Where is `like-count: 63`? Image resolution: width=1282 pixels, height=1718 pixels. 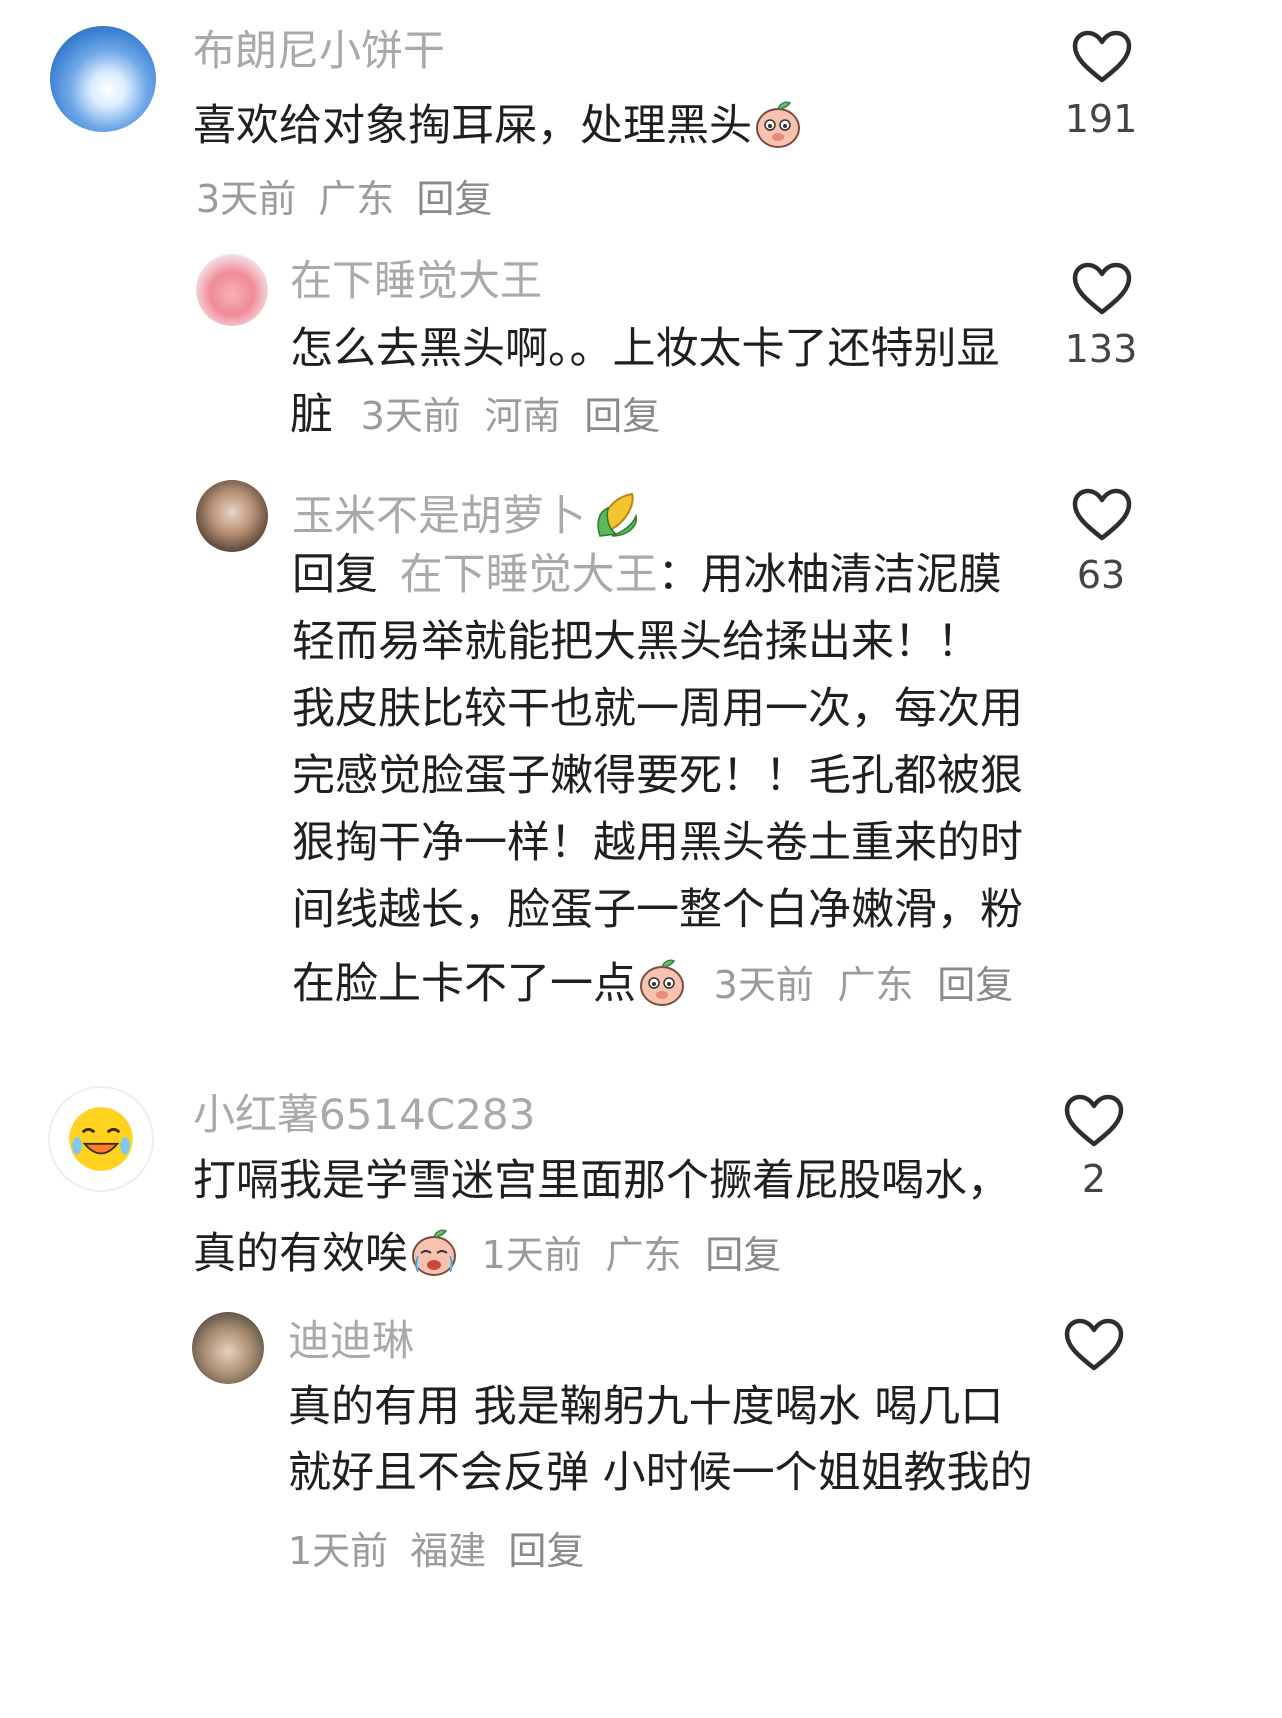 like-count: 63 is located at coordinates (1101, 575).